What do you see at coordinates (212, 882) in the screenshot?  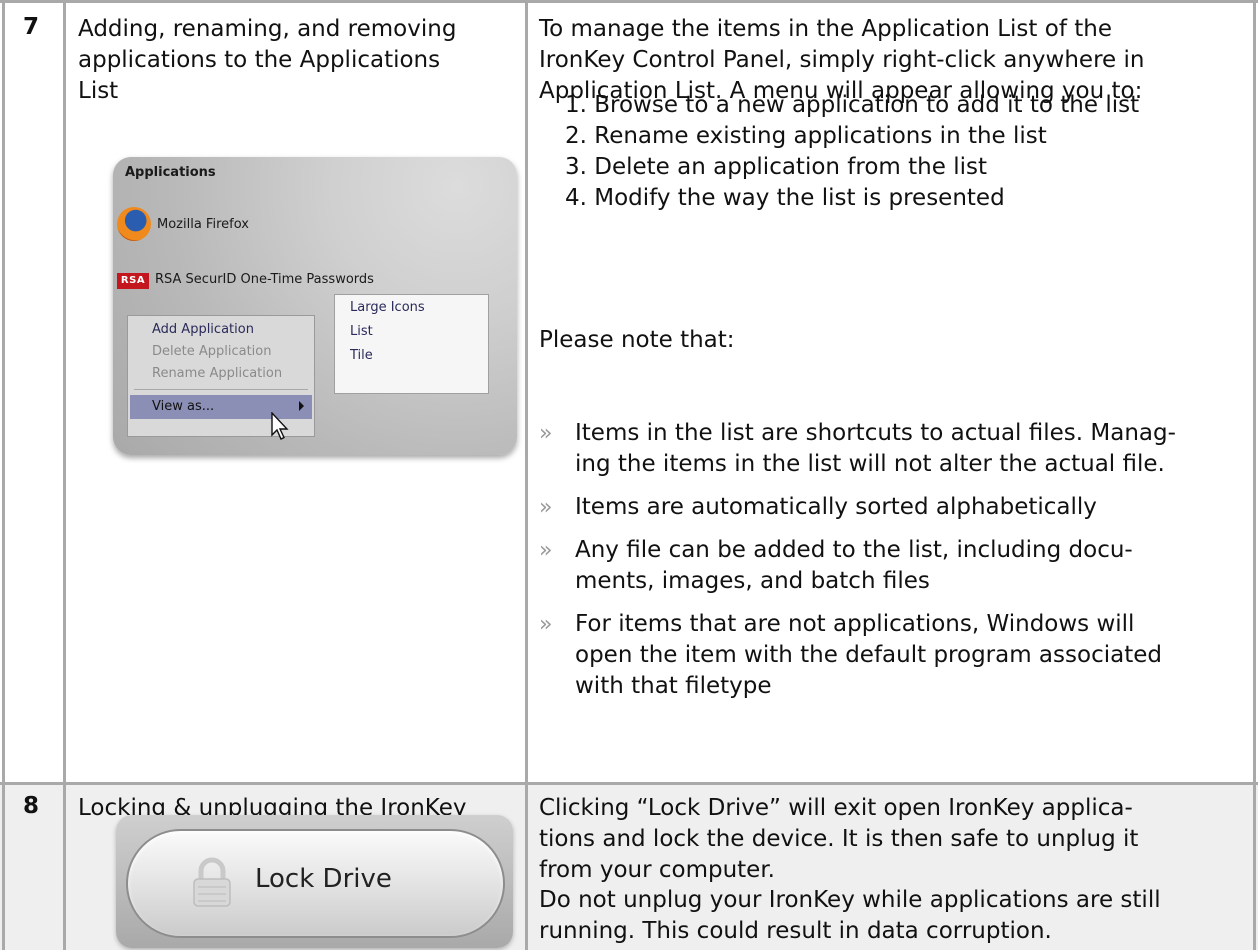 I see `padlock-icon` at bounding box center [212, 882].